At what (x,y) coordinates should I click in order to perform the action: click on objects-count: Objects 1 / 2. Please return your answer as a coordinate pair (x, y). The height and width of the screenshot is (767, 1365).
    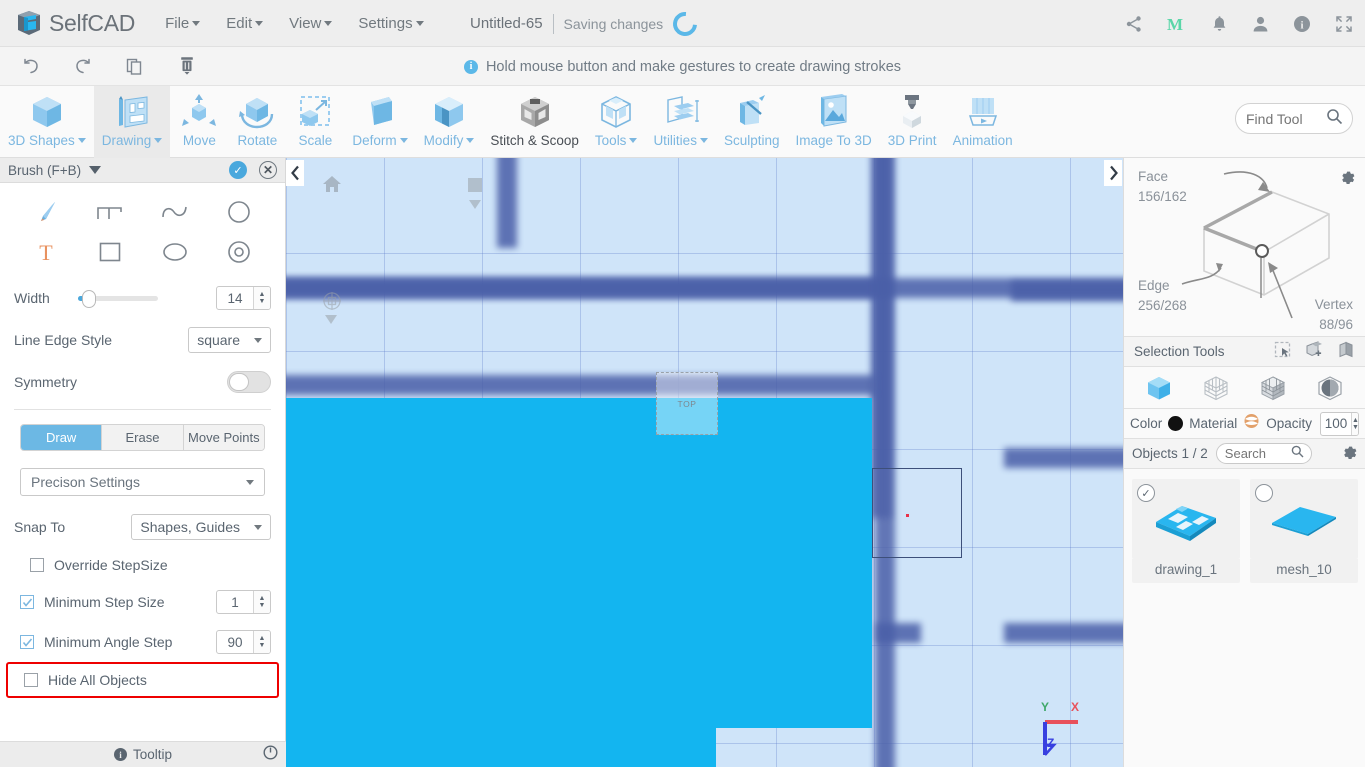
    Looking at the image, I should click on (1170, 453).